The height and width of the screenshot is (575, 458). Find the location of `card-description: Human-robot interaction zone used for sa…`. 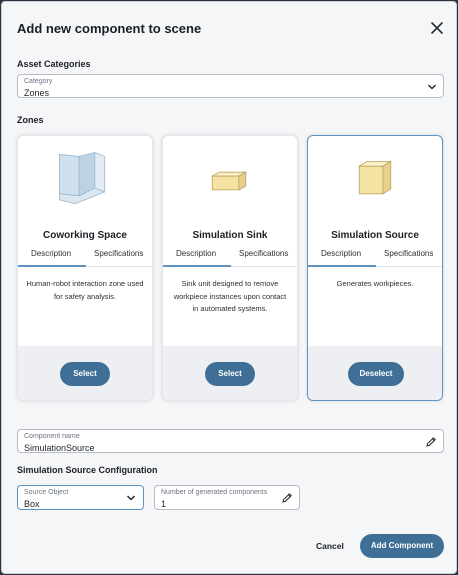

card-description: Human-robot interaction zone used for sa… is located at coordinates (85, 290).